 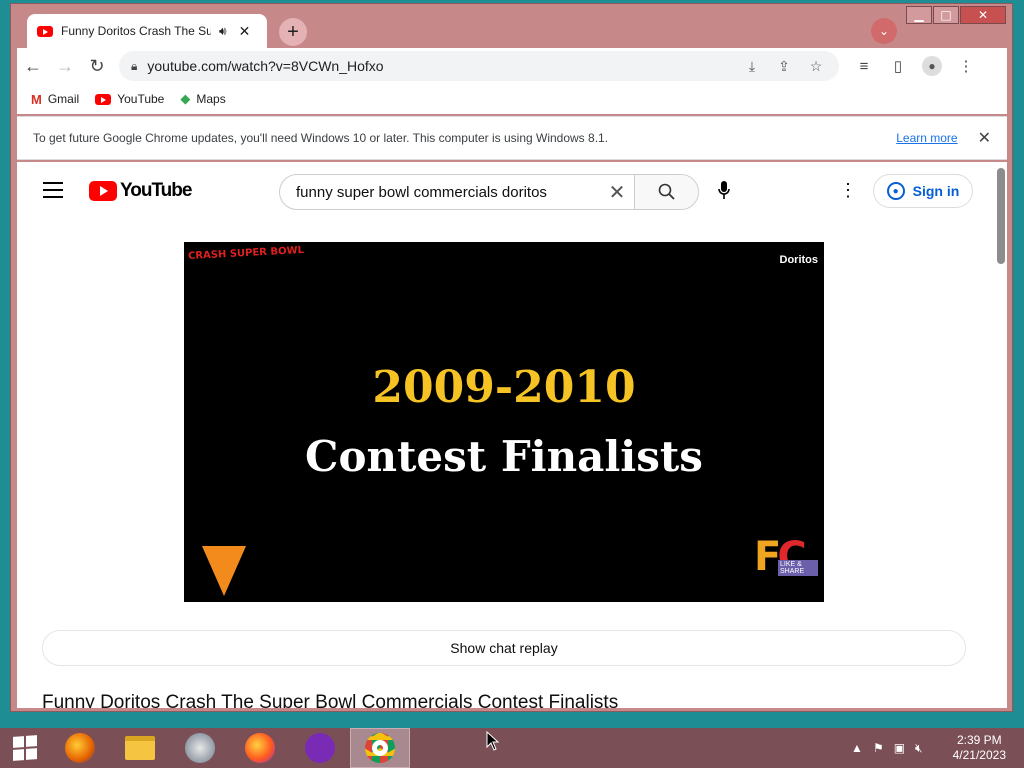 I want to click on youtube-logo: YouTube, so click(x=140, y=191).